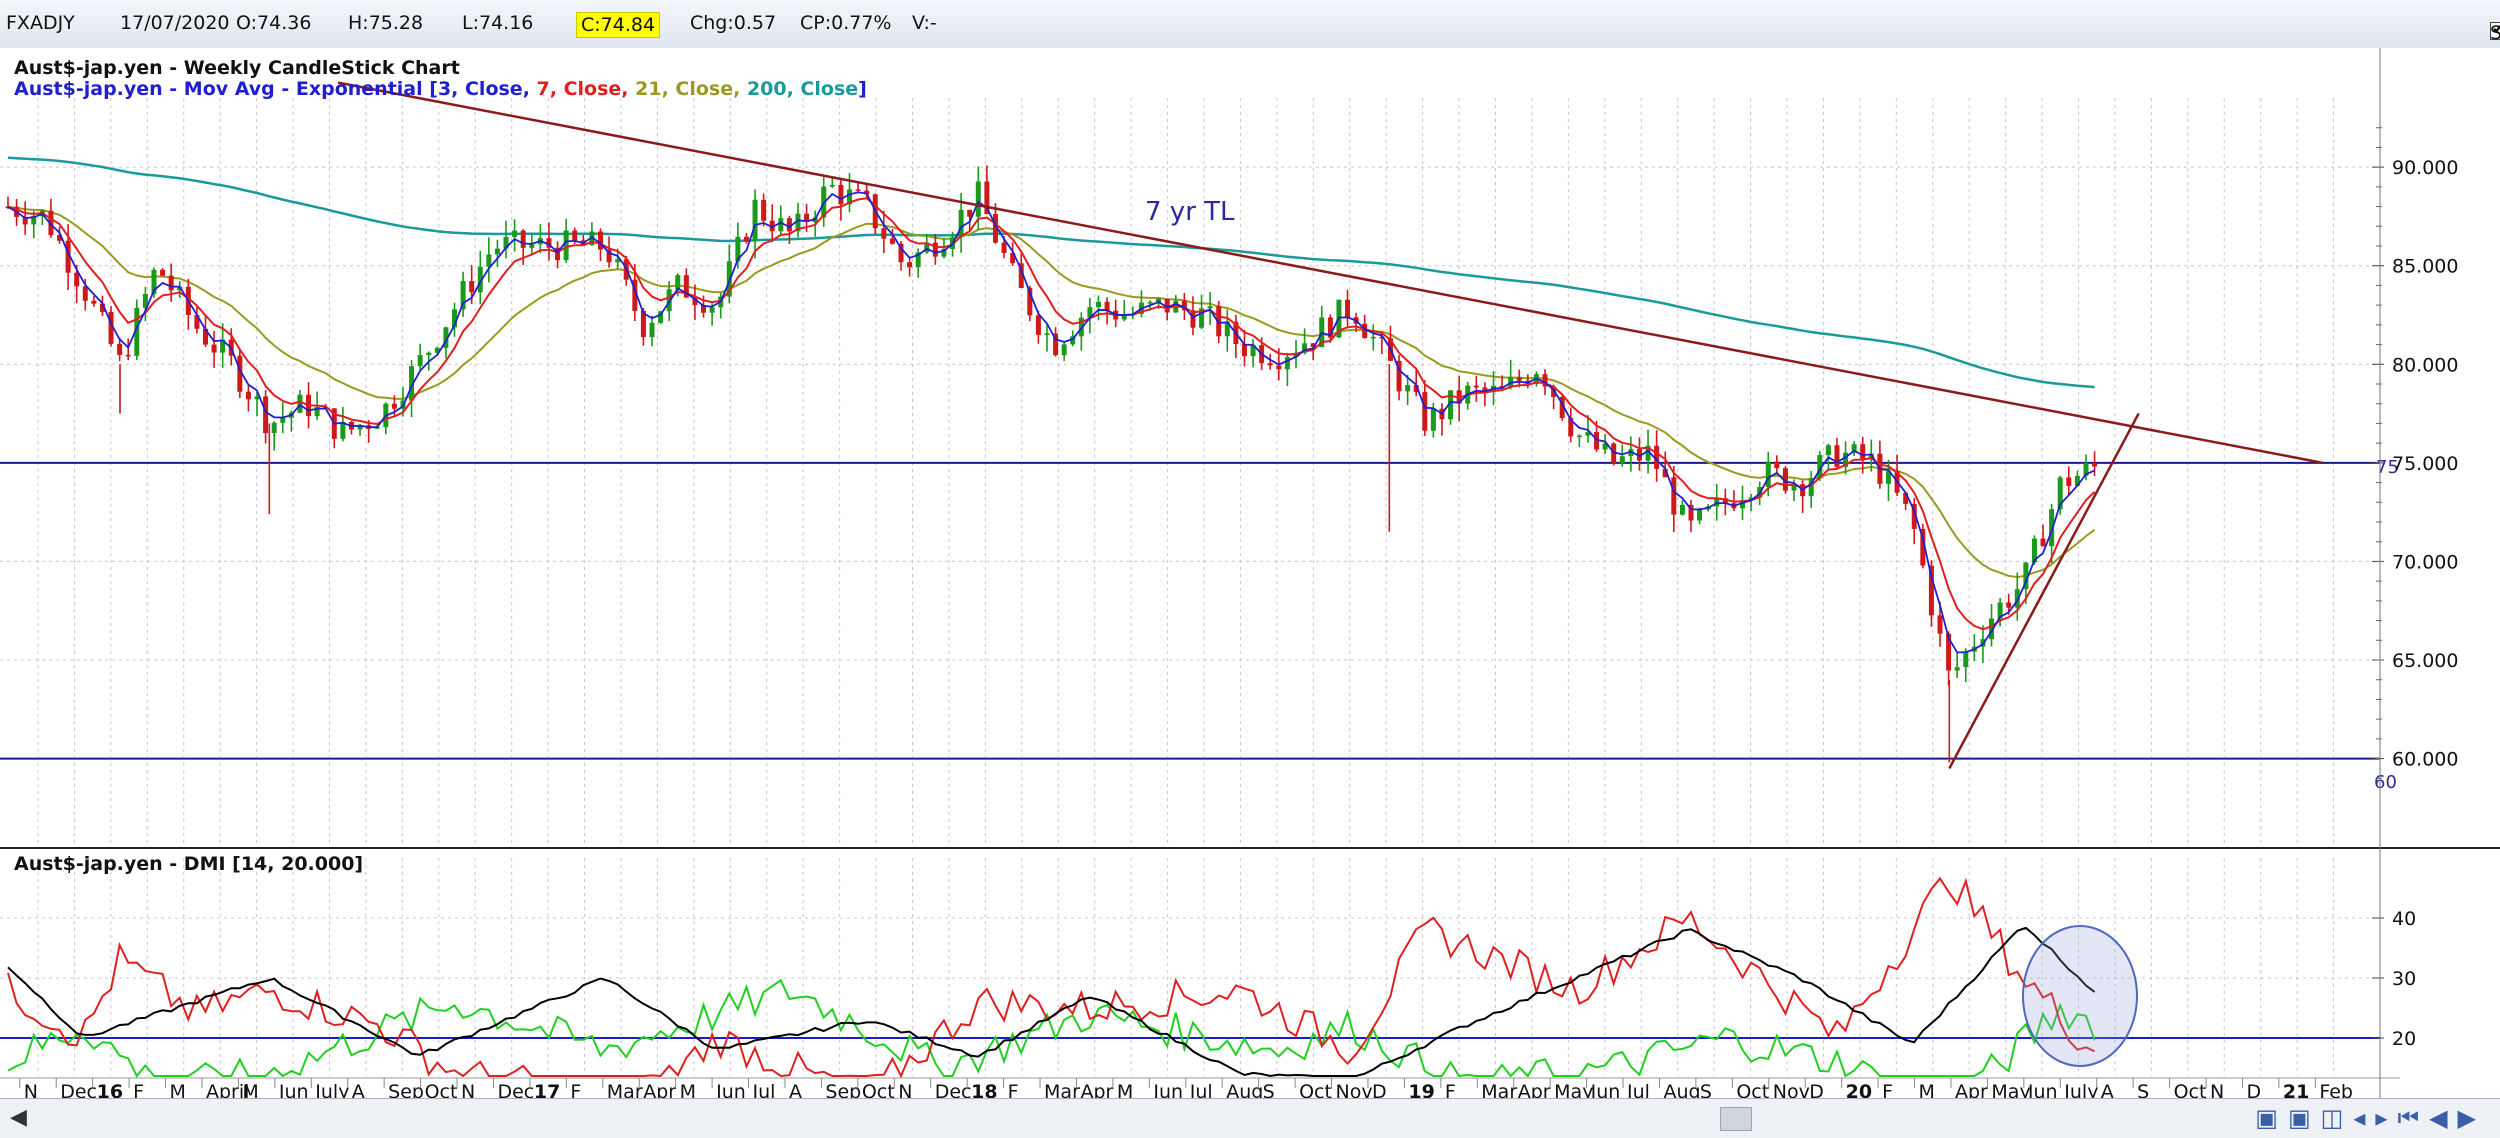  Describe the element at coordinates (2425, 267) in the screenshot. I see `price-tick-label: 85.000` at that location.